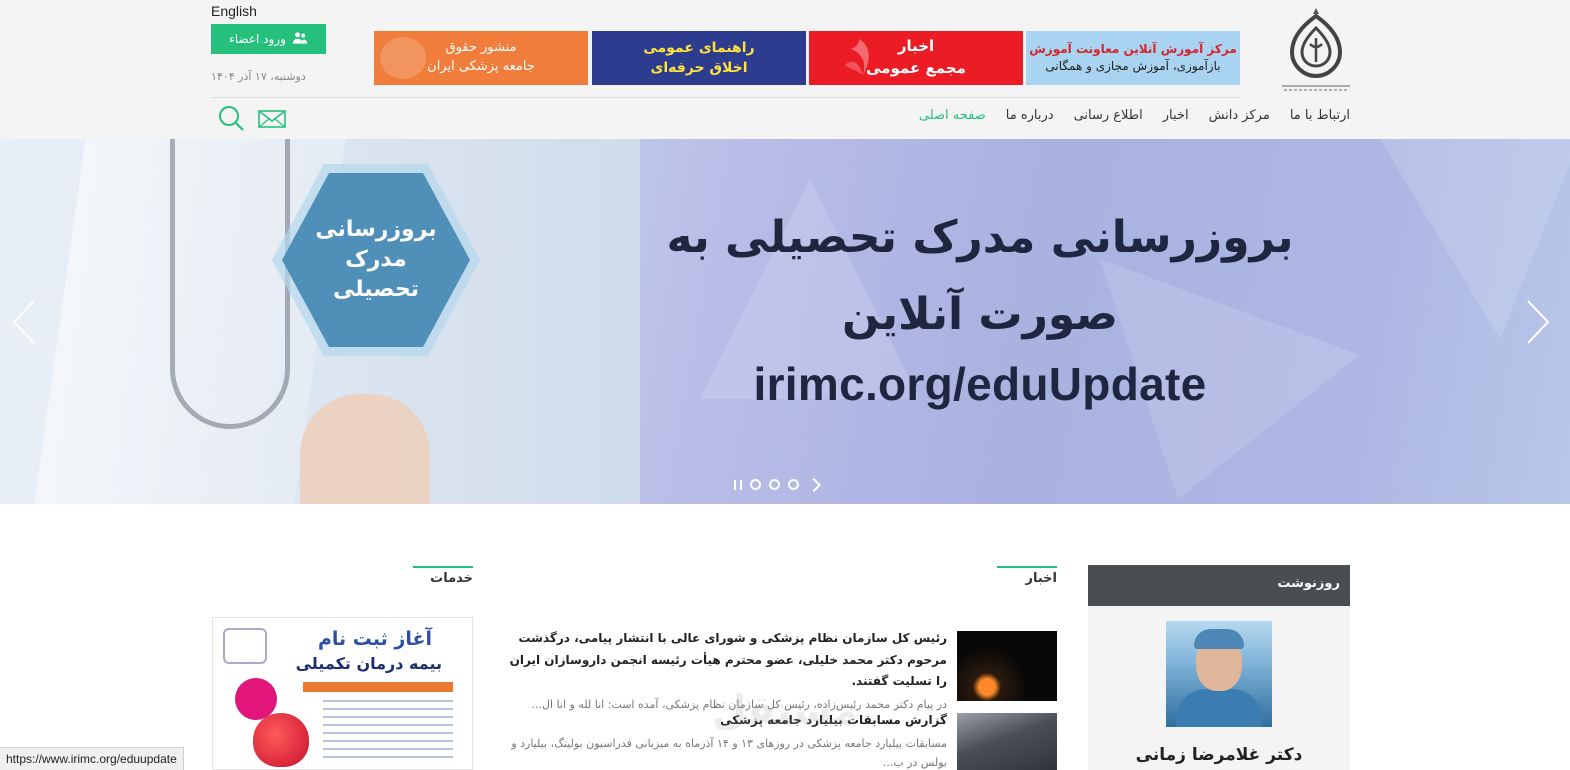 This screenshot has height=770, width=1570. I want to click on member-login-label: ورود اعضاء, so click(257, 39).